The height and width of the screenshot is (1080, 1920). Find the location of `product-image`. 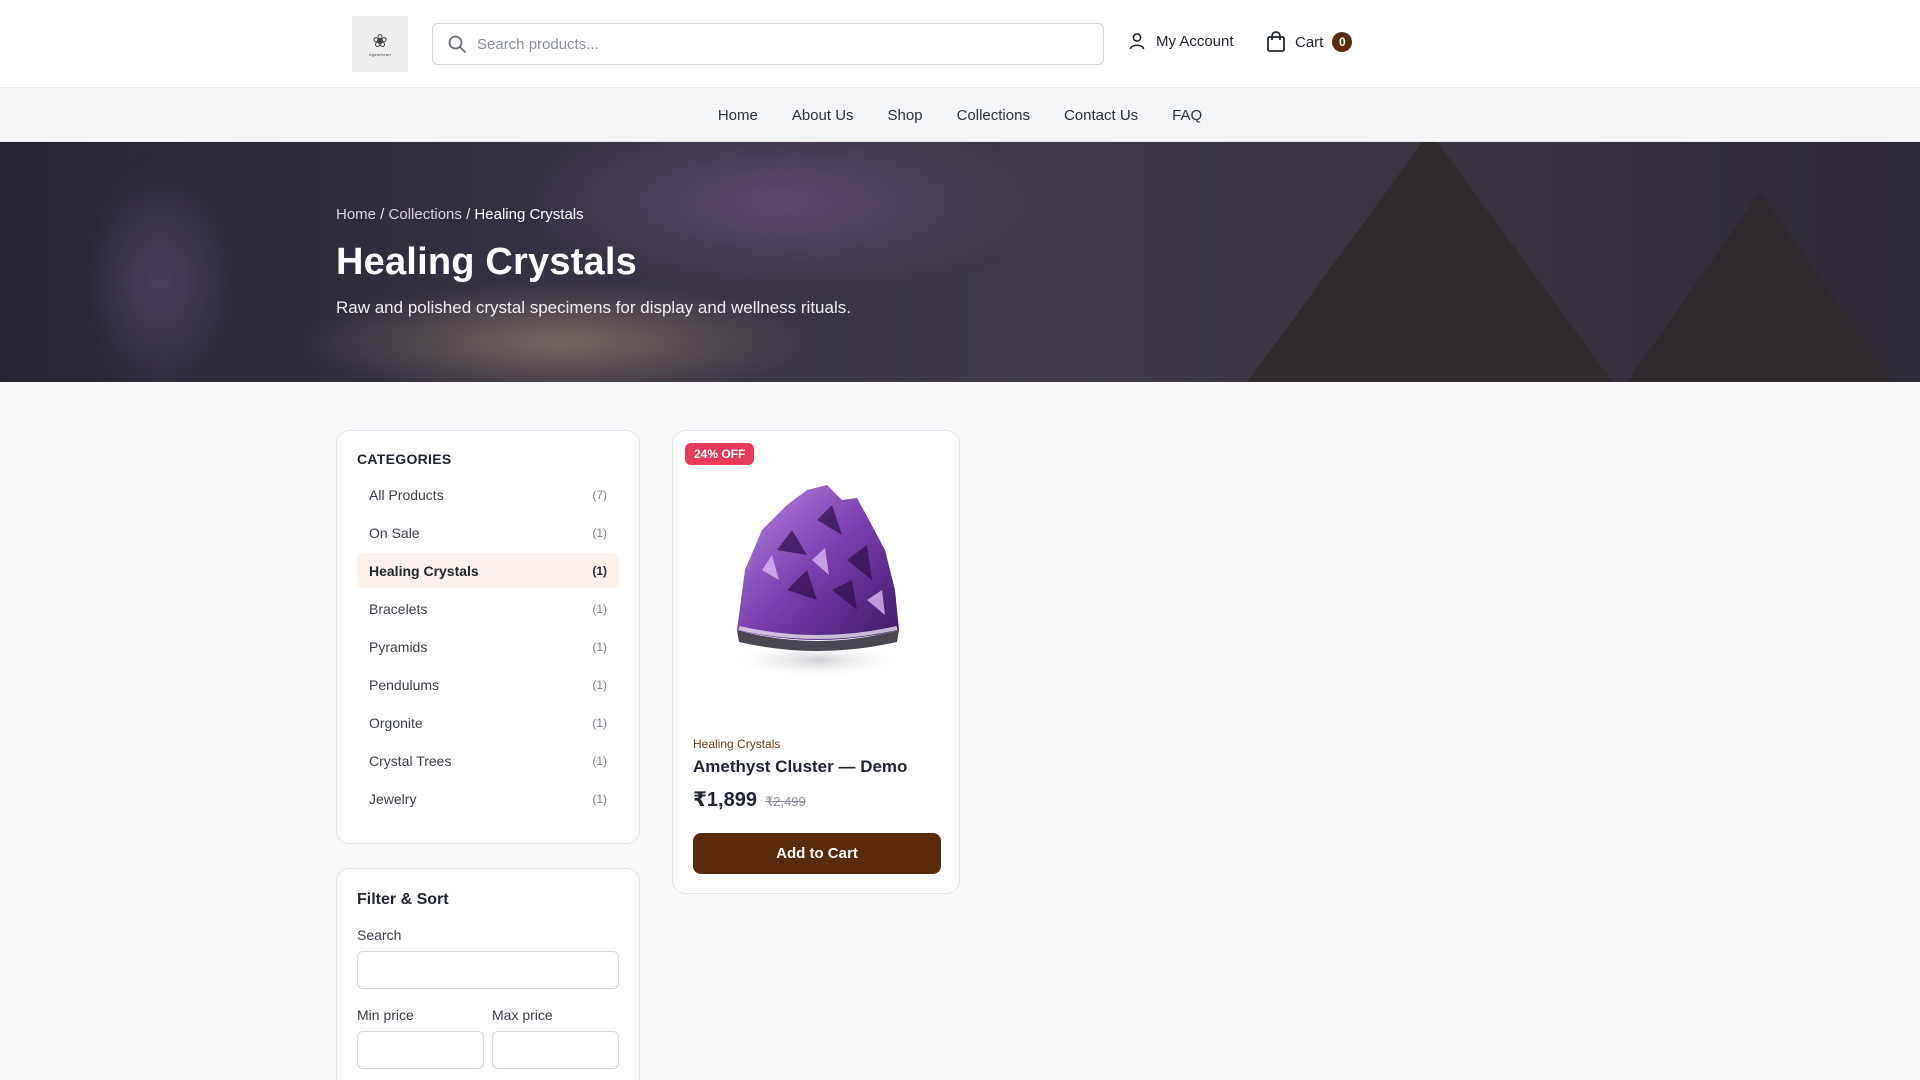

product-image is located at coordinates (816, 575).